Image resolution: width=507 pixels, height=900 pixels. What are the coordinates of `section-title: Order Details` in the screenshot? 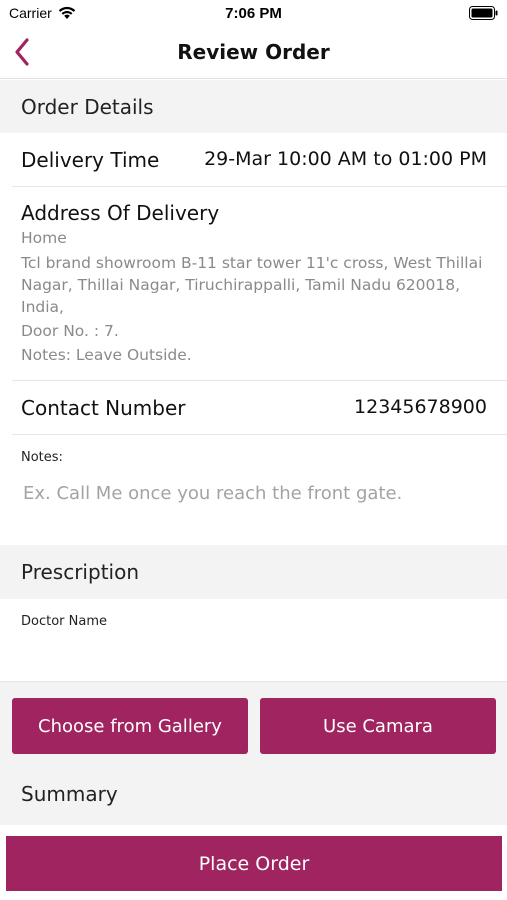 It's located at (87, 107).